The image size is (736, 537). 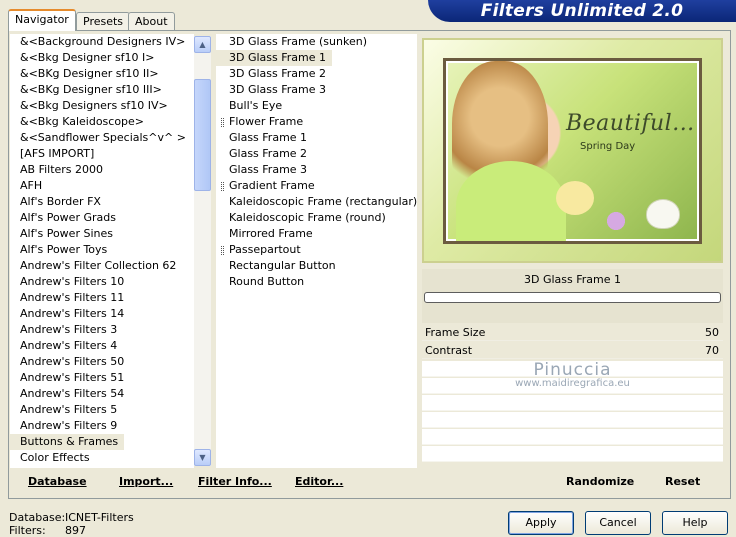 What do you see at coordinates (202, 457) in the screenshot?
I see `arrow-down-icon: ▼` at bounding box center [202, 457].